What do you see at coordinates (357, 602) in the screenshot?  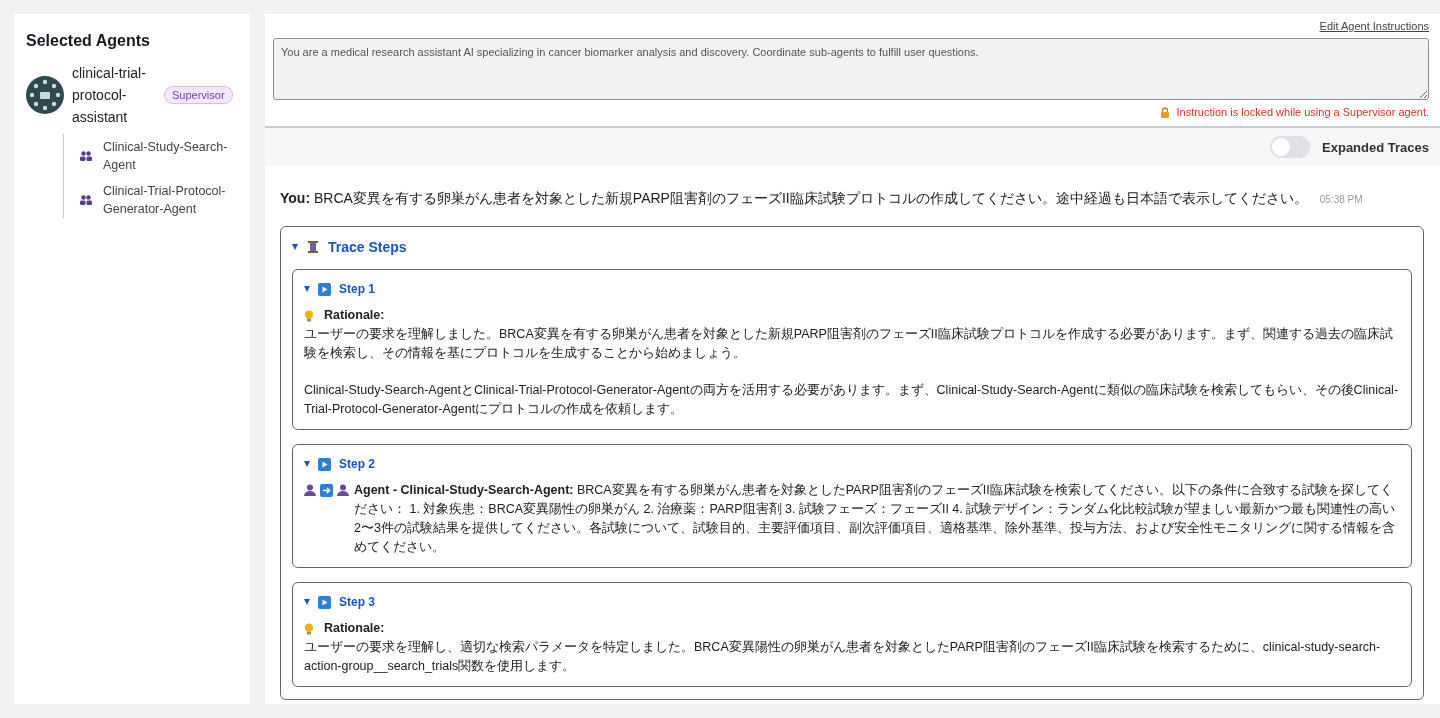 I see `step-title: Step 3` at bounding box center [357, 602].